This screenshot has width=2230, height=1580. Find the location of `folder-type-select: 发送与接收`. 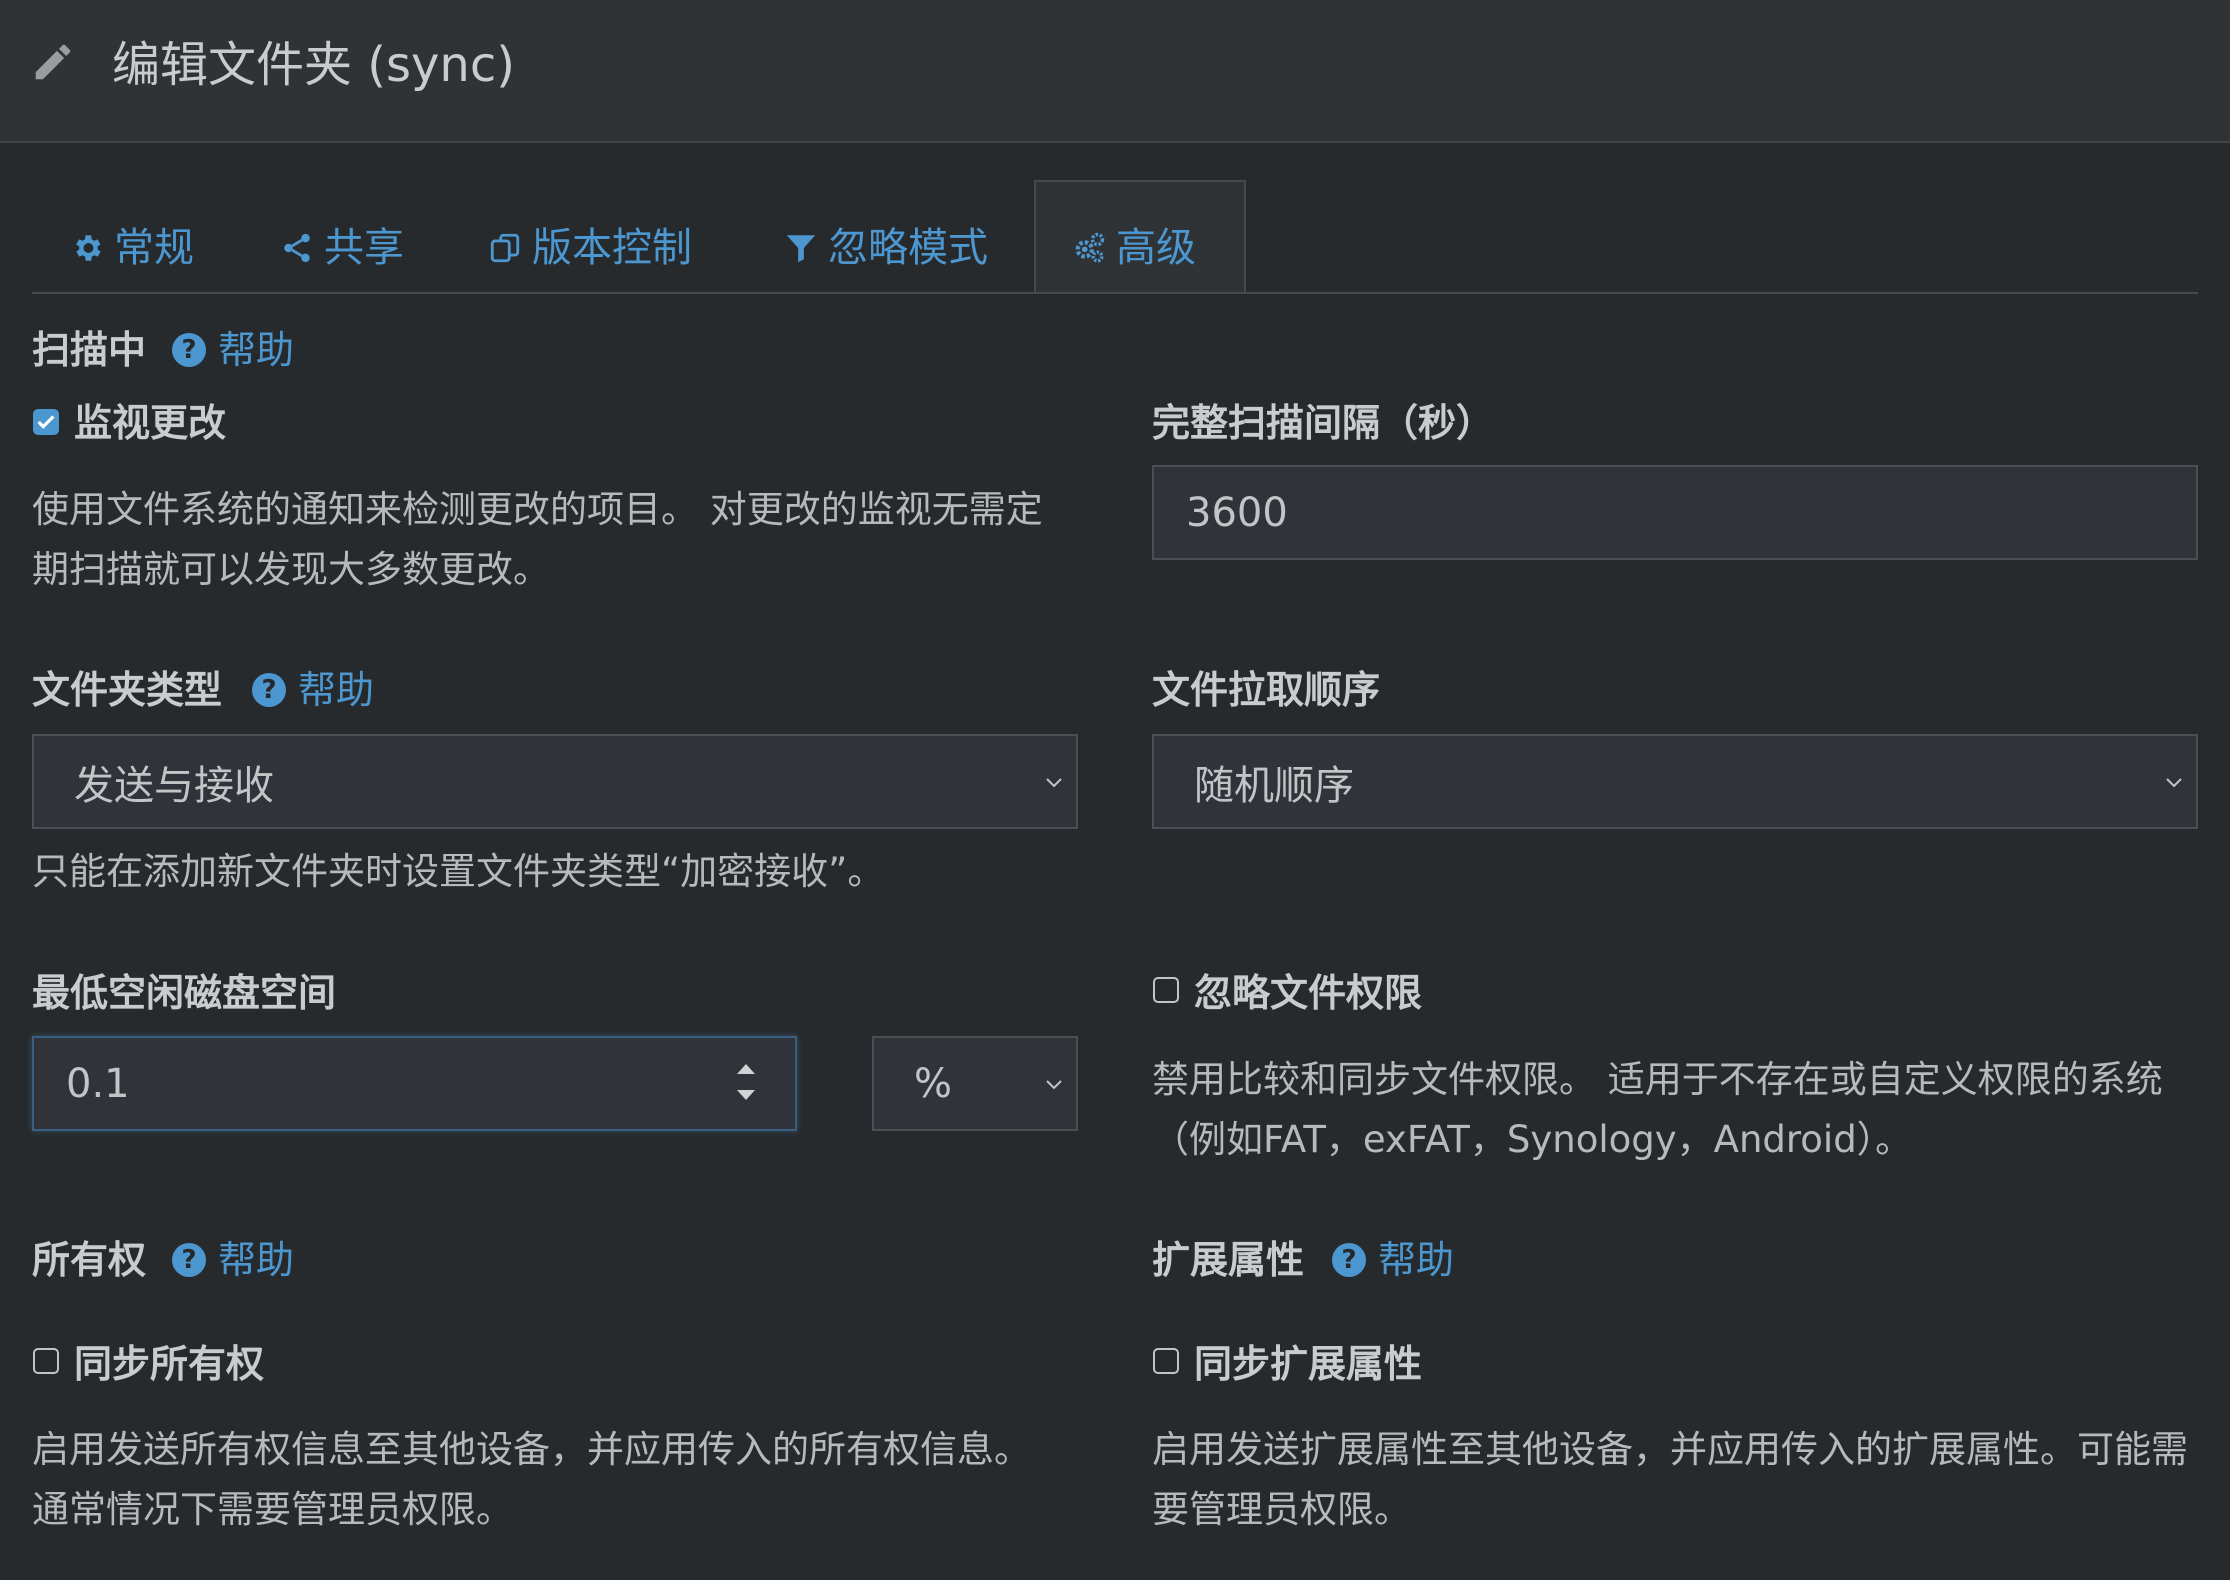

folder-type-select: 发送与接收 is located at coordinates (555, 781).